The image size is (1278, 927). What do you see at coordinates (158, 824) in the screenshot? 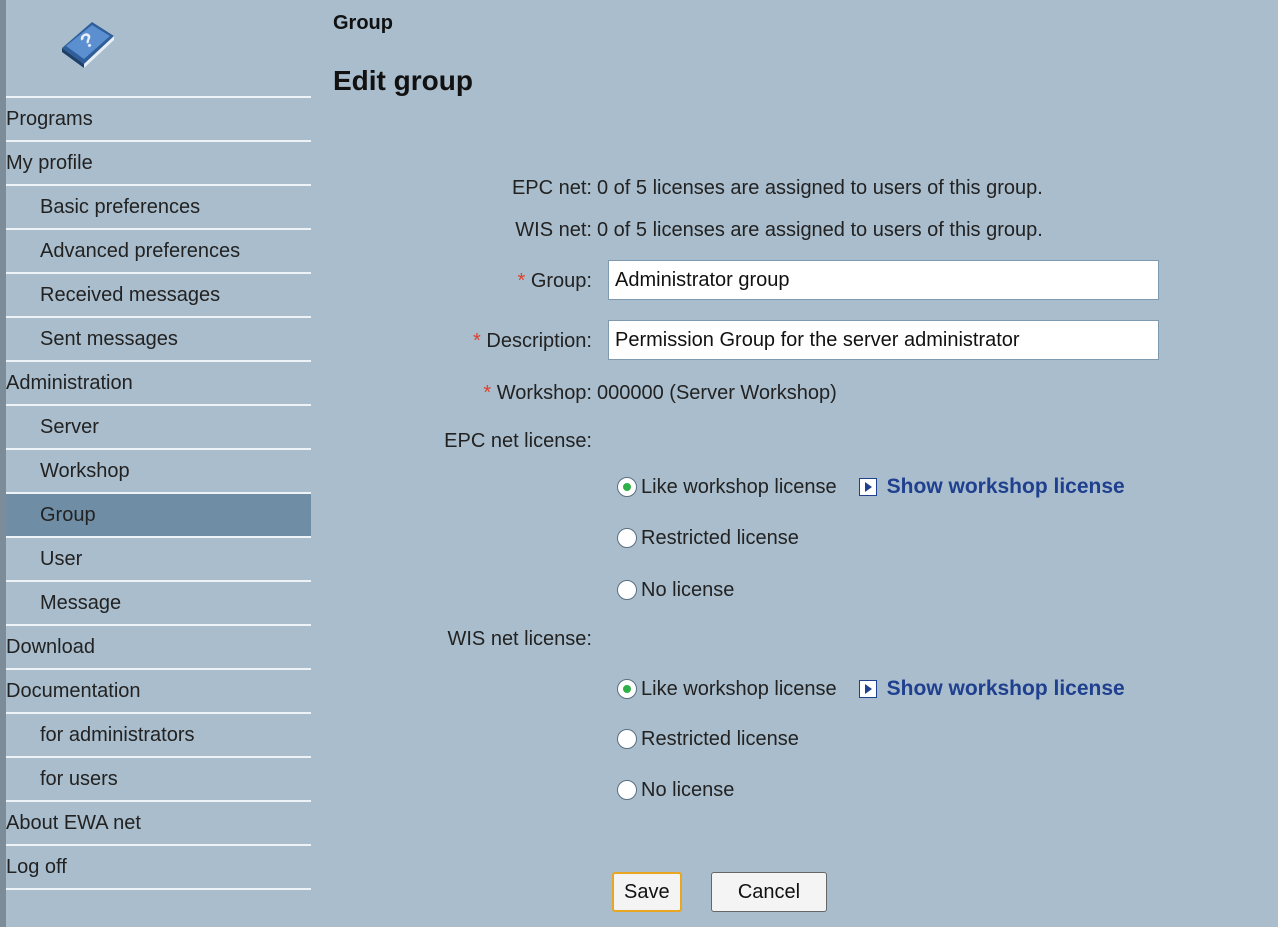
I see `sidebar-item-about-ewa-net: About EWA net` at bounding box center [158, 824].